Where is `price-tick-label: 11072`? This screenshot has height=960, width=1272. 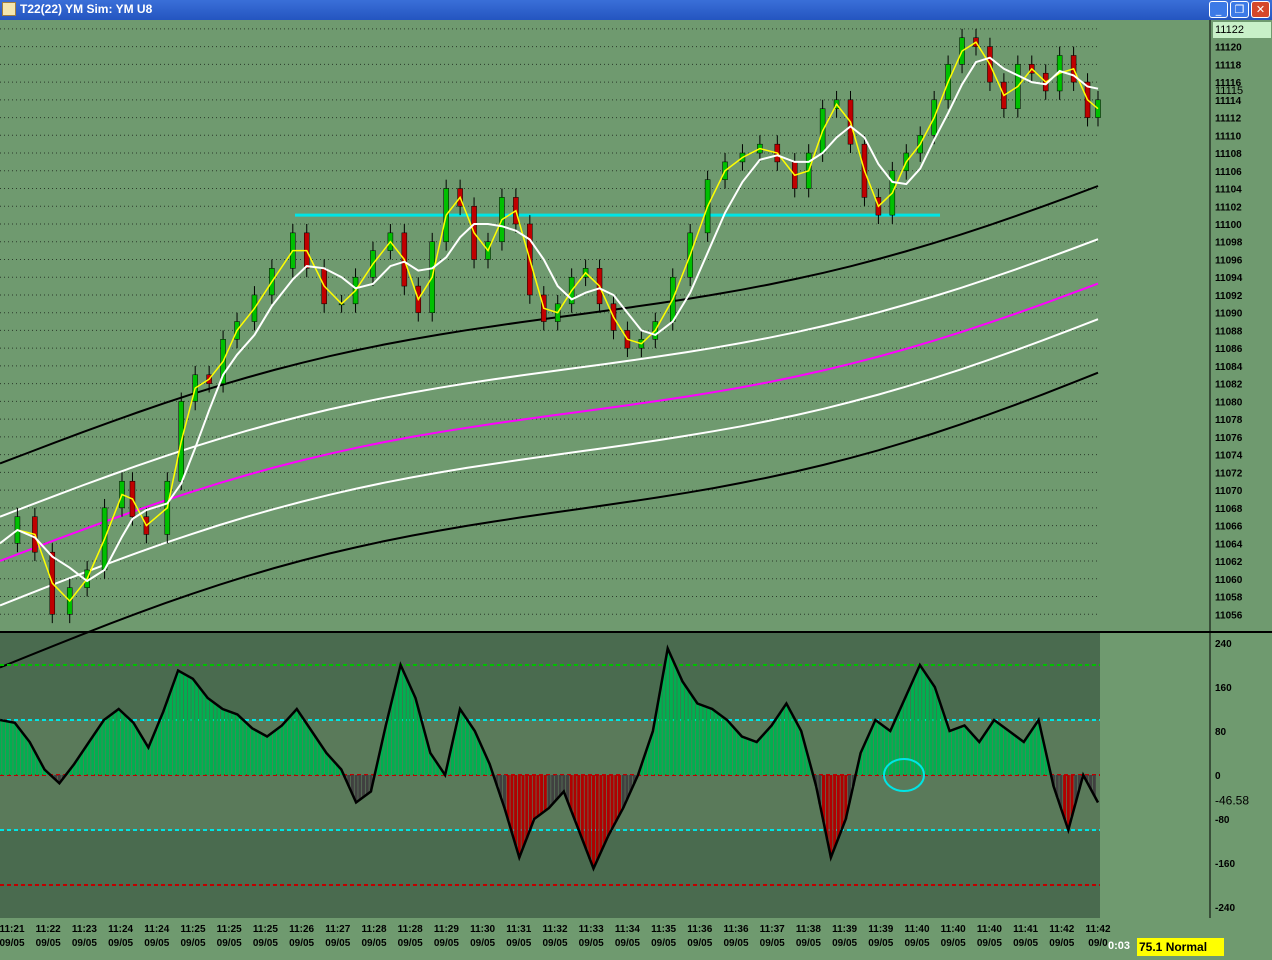
price-tick-label: 11072 is located at coordinates (1229, 473).